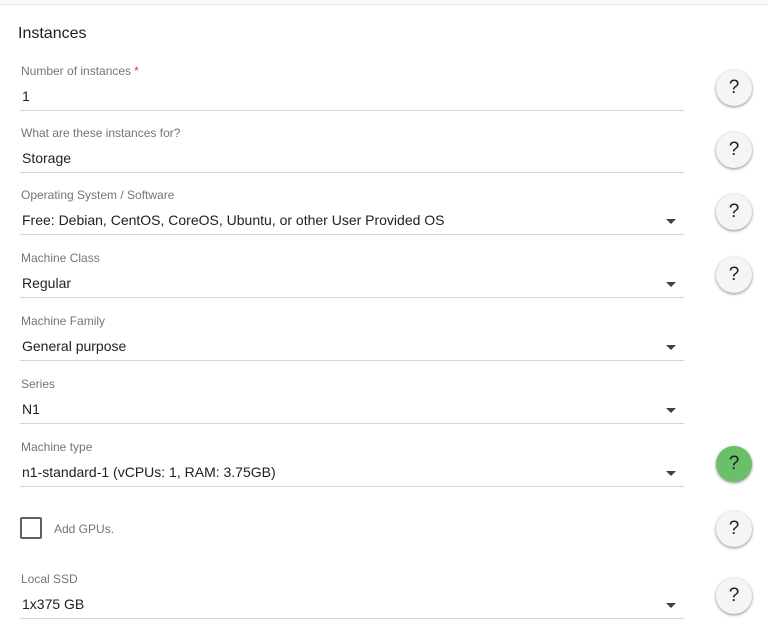 This screenshot has width=768, height=636. I want to click on help-purpose-button: ?, so click(734, 150).